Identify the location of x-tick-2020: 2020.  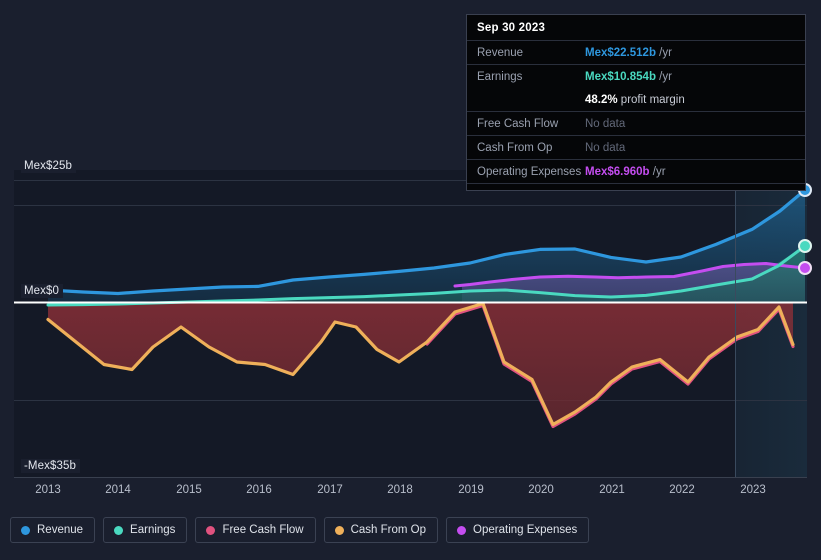
(541, 490).